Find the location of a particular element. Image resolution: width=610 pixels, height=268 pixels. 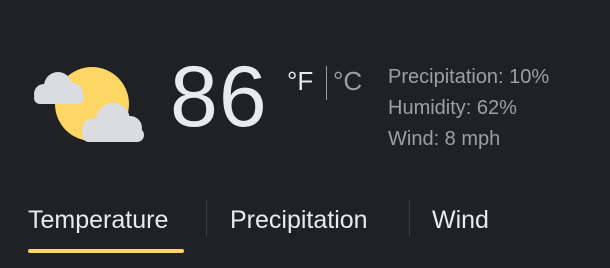

temperature-value: 86 is located at coordinates (219, 97).